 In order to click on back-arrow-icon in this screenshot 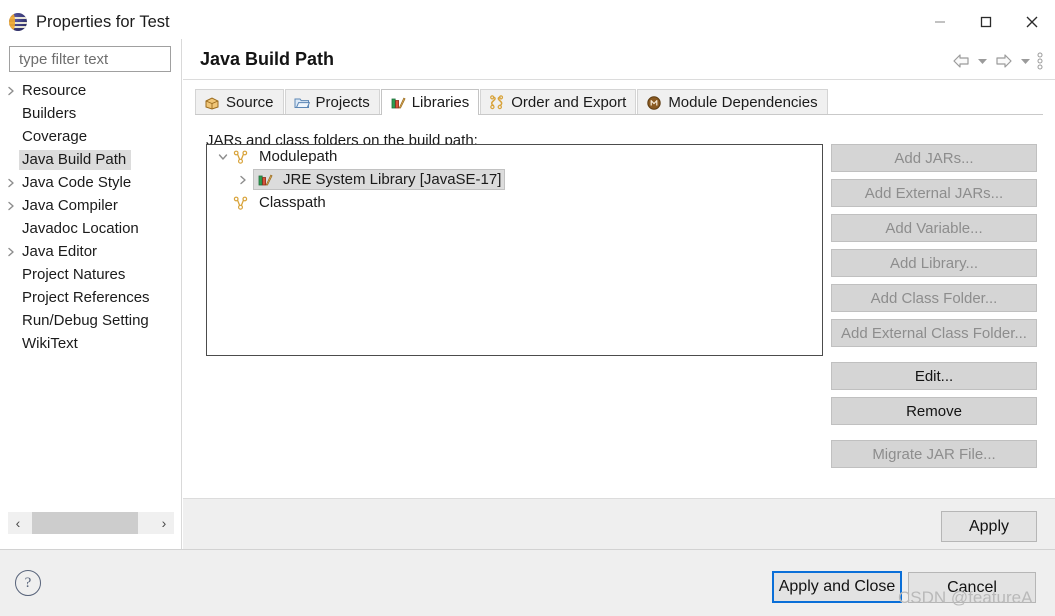, I will do `click(961, 61)`.